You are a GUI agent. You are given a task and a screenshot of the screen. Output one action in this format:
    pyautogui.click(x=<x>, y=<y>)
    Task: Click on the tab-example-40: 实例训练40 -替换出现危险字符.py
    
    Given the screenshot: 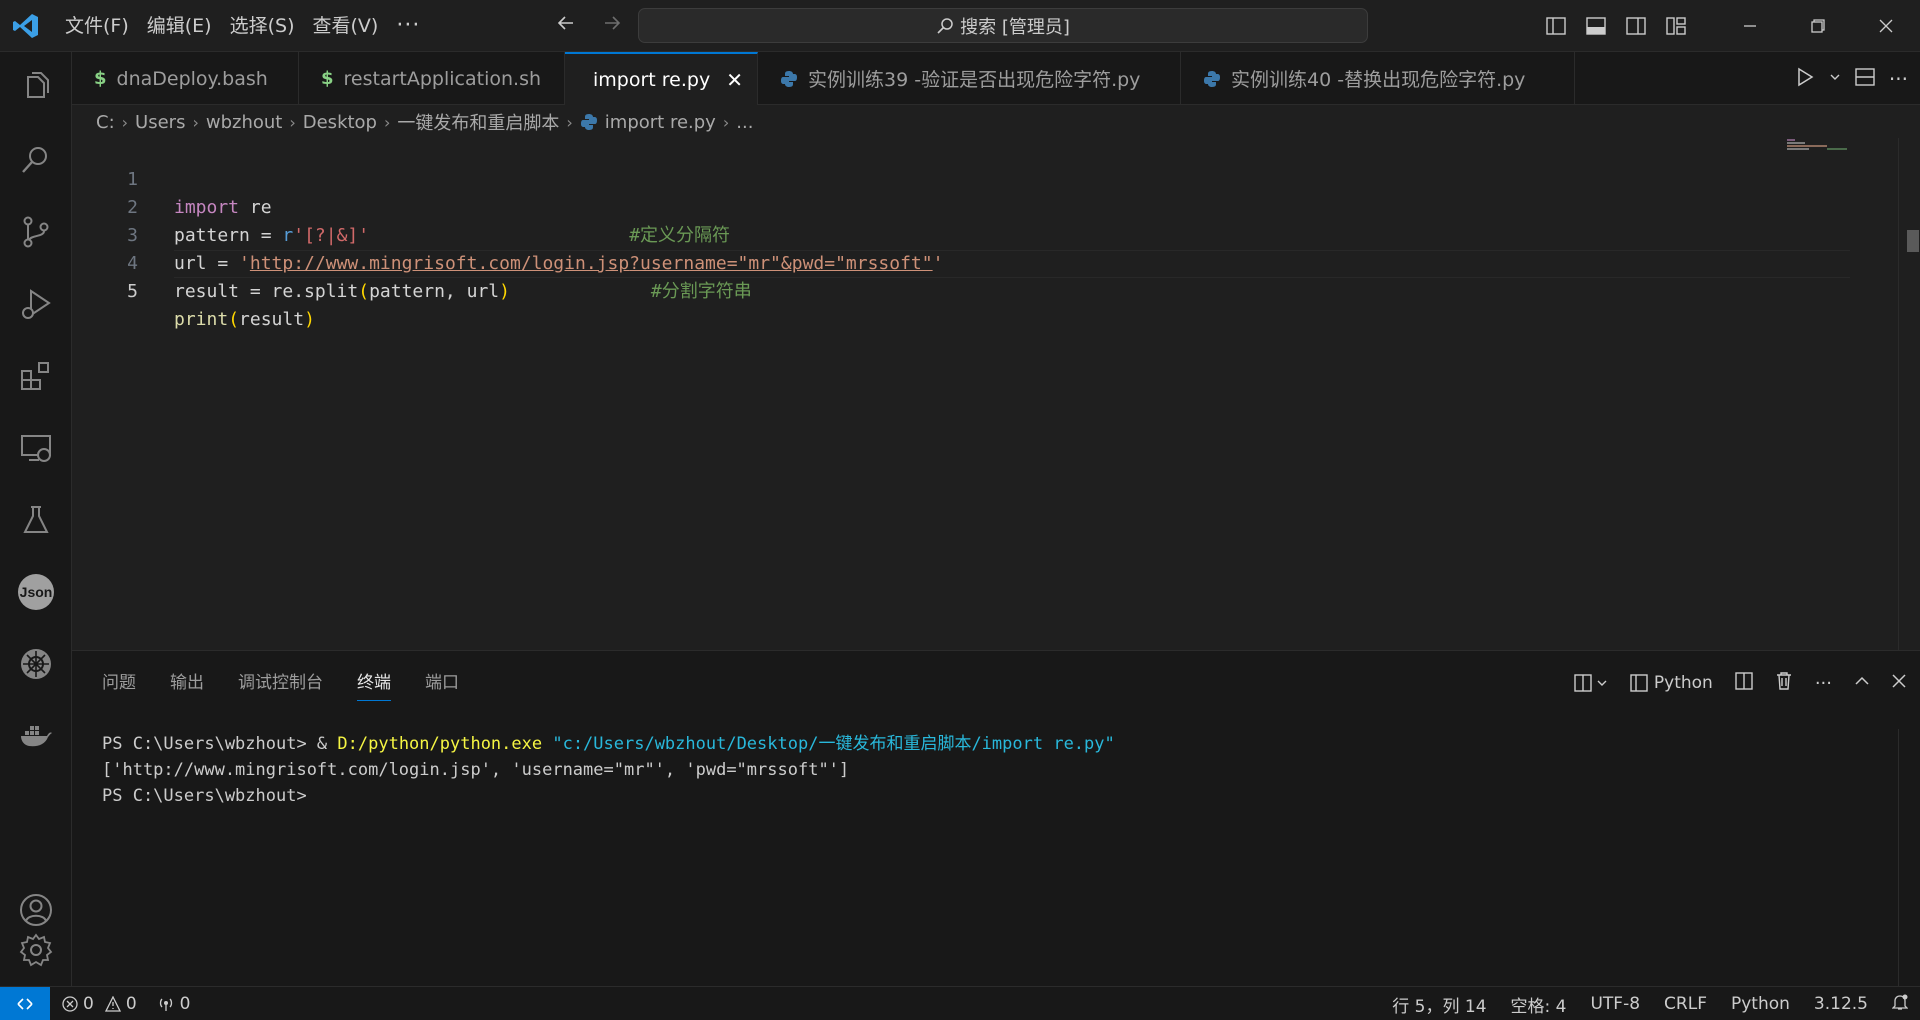 What is the action you would take?
    pyautogui.click(x=1378, y=78)
    